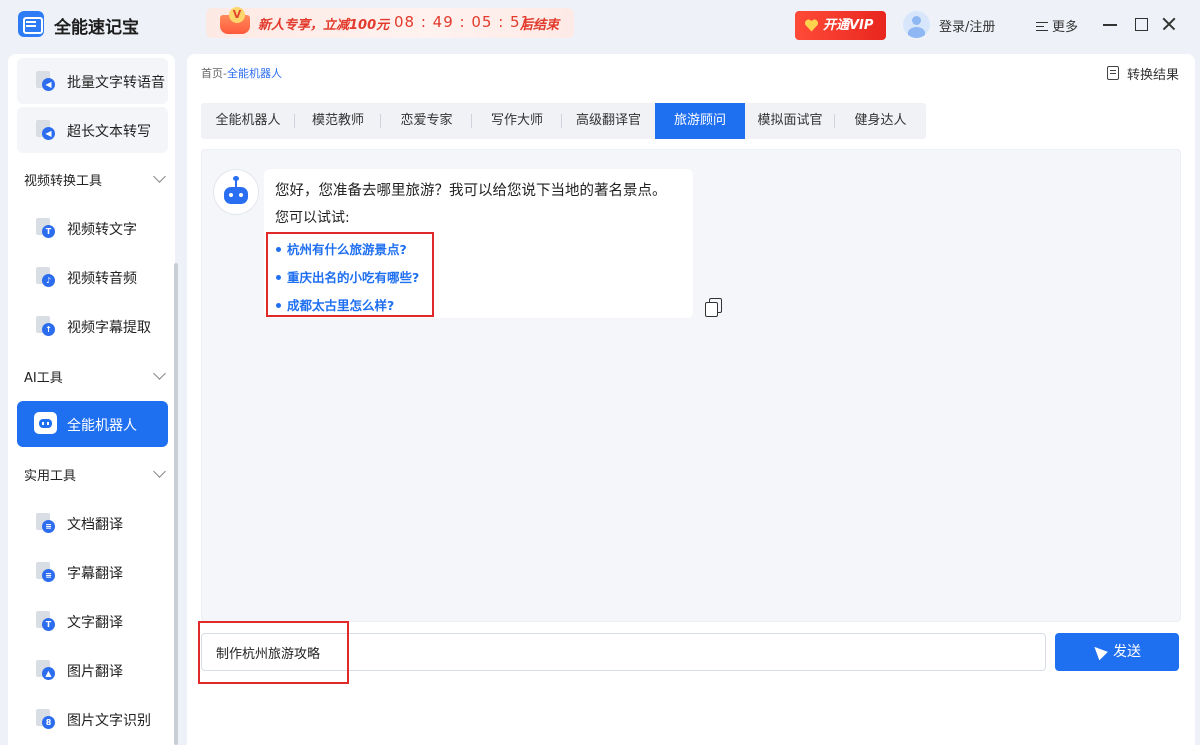 This screenshot has width=1200, height=745. What do you see at coordinates (312, 218) in the screenshot?
I see `try-label: 您可以试试:` at bounding box center [312, 218].